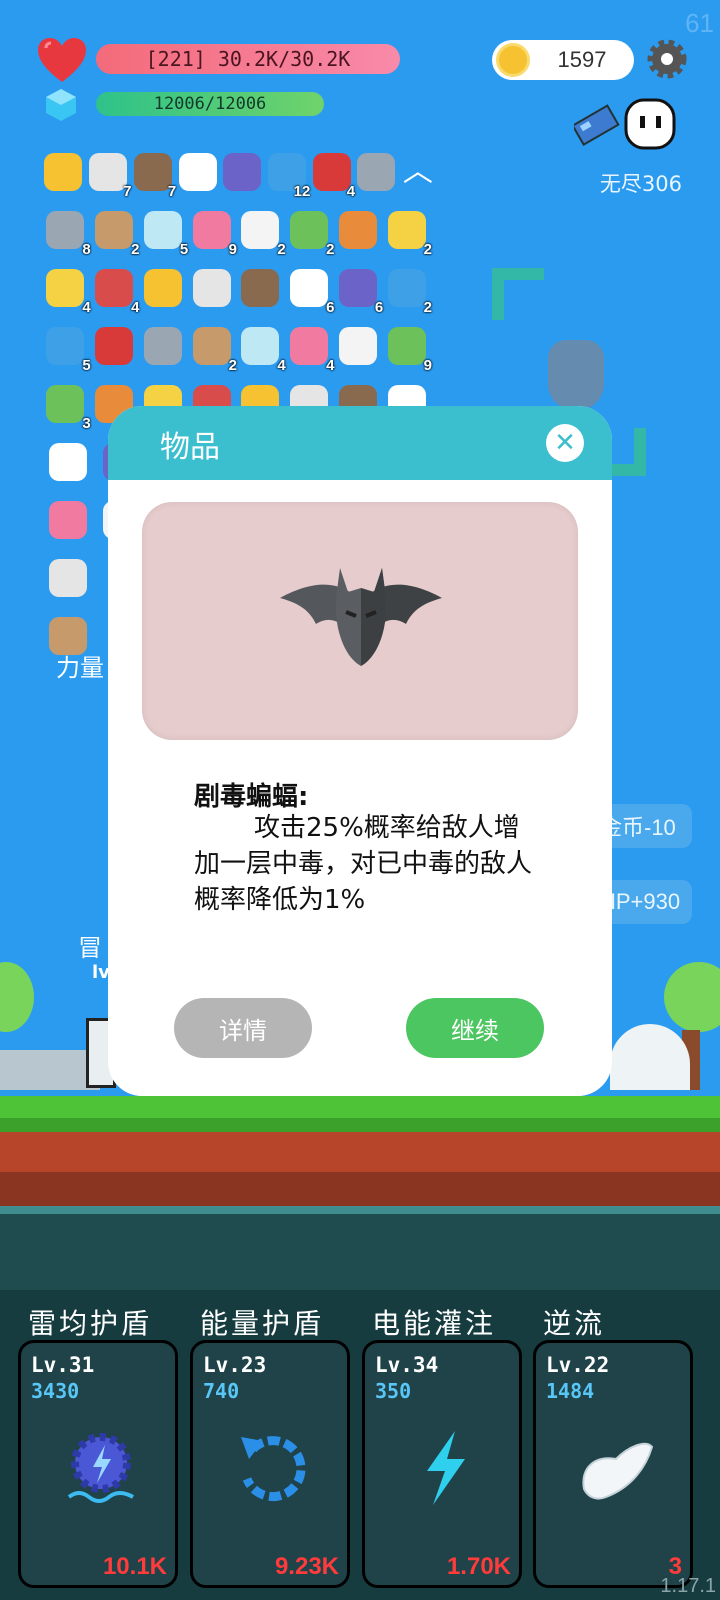 The image size is (720, 1600). I want to click on envelope-icon, so click(309, 288).